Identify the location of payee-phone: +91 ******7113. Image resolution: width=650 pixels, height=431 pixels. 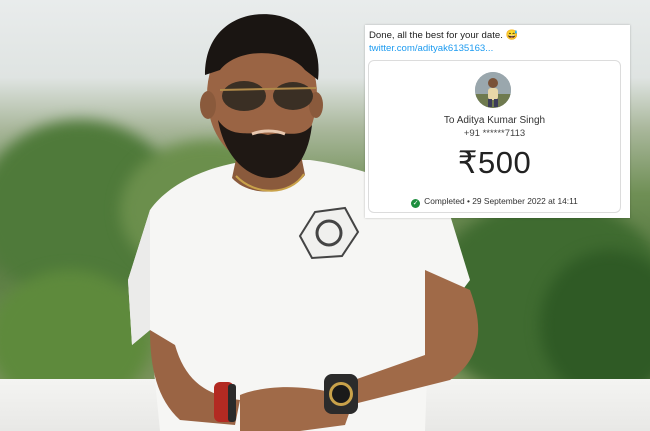
(494, 133).